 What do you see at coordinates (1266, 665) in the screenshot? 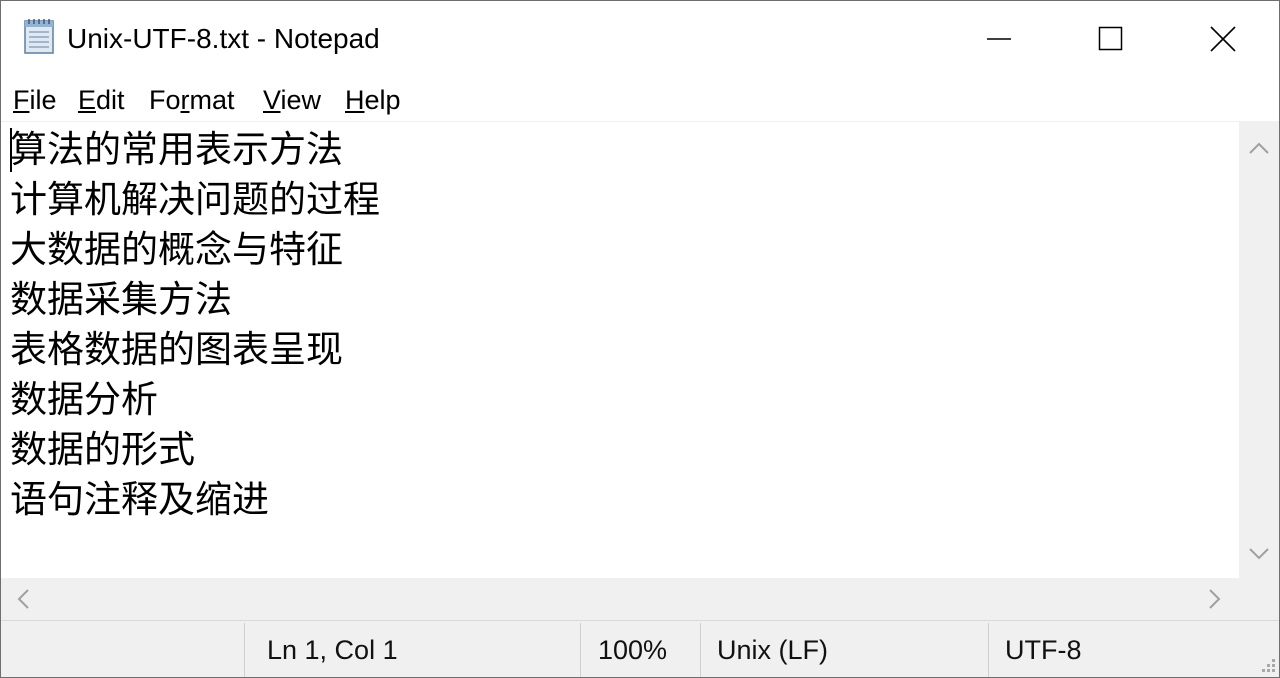
I see `resize-grip-icon` at bounding box center [1266, 665].